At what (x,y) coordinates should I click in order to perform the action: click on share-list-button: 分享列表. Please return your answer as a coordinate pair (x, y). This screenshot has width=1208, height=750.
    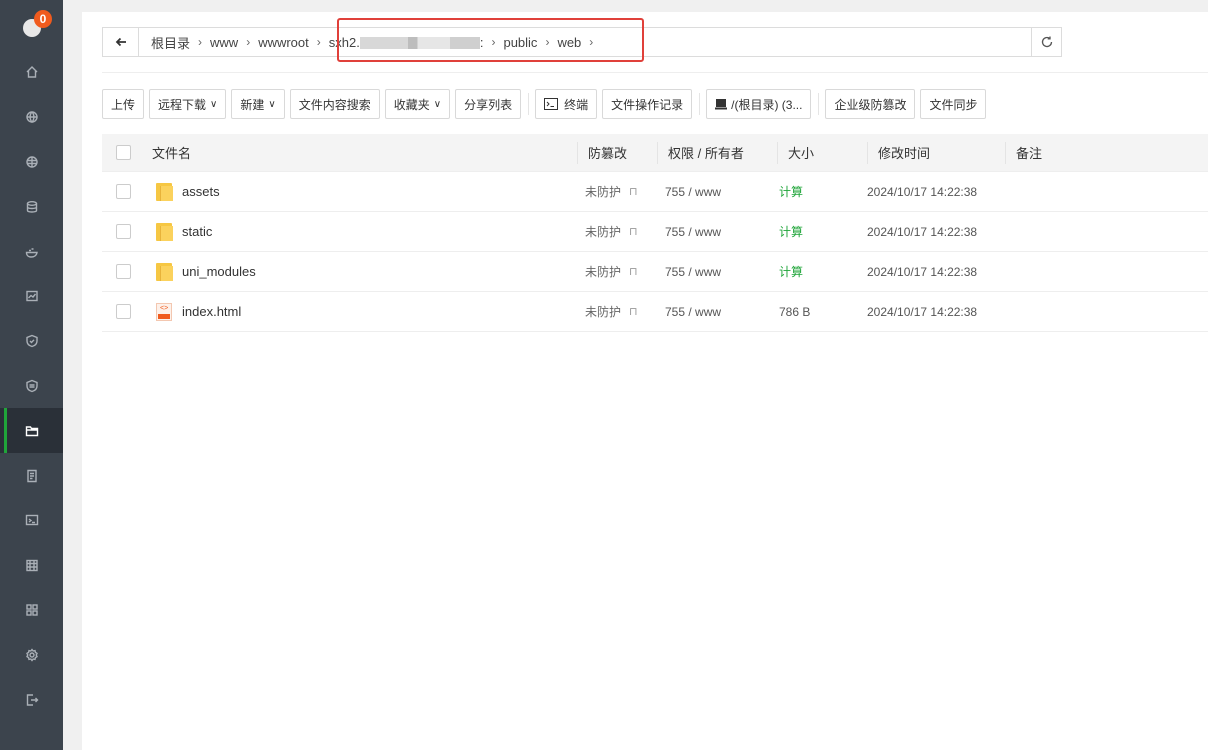
    Looking at the image, I should click on (488, 104).